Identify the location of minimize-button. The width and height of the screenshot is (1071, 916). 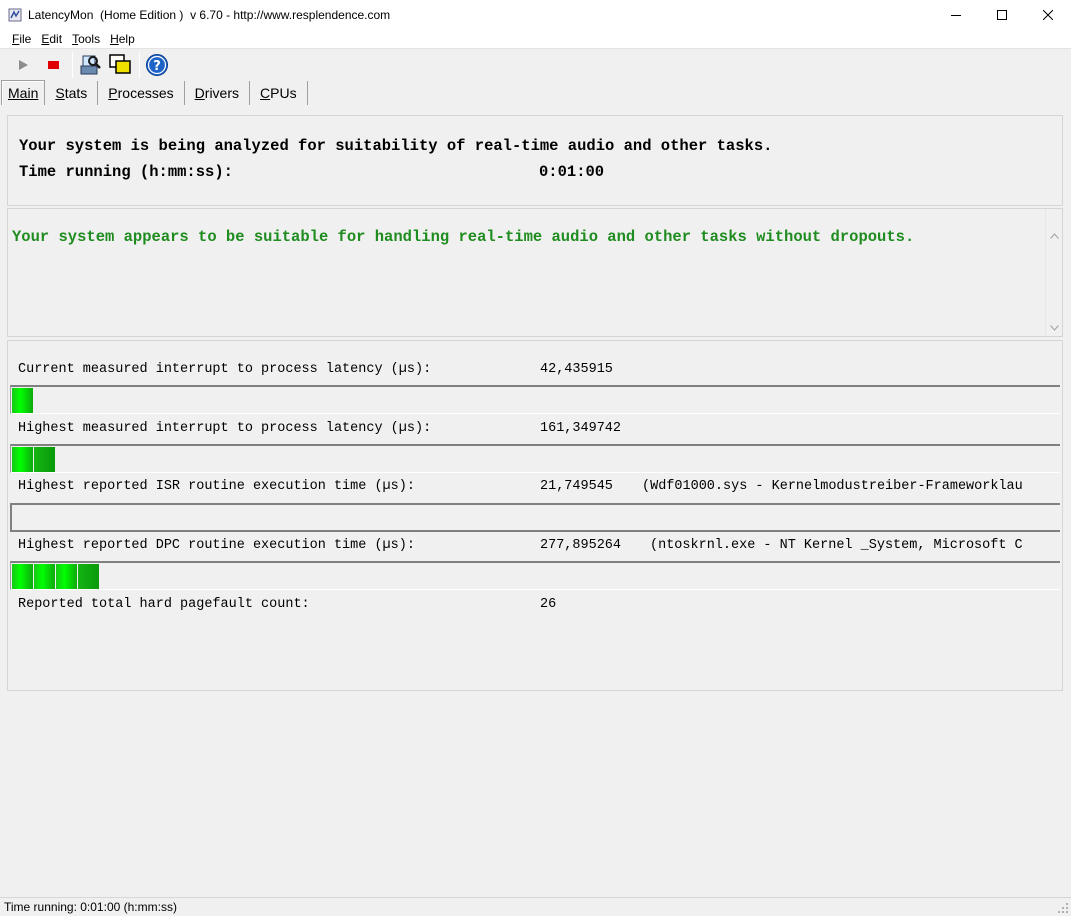
(956, 15).